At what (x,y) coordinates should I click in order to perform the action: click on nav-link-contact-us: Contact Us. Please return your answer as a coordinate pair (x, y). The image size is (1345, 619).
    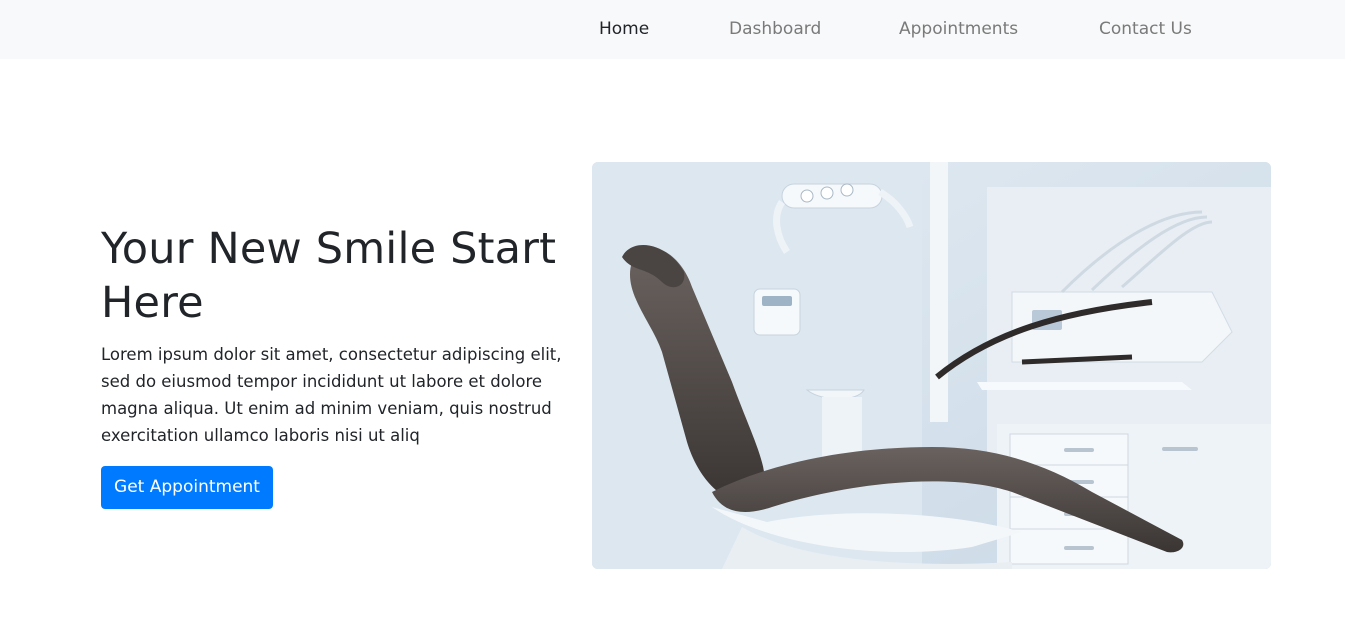
    Looking at the image, I should click on (1145, 29).